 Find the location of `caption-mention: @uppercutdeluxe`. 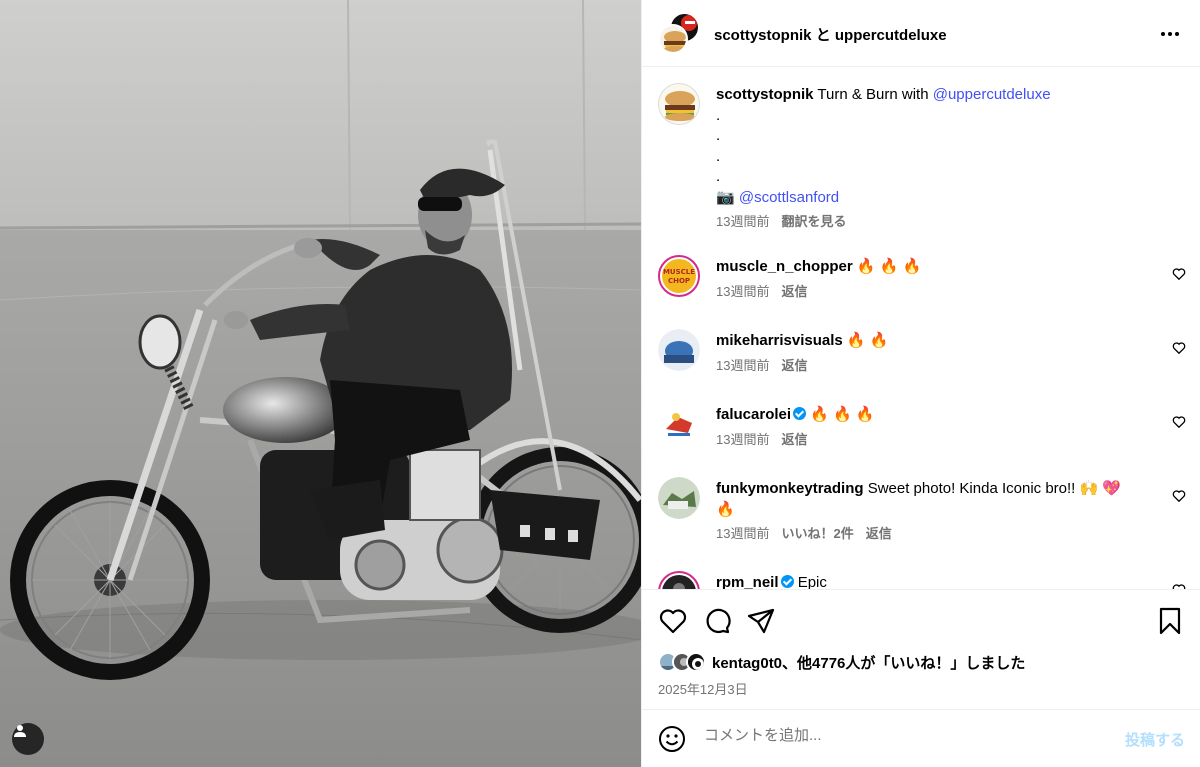

caption-mention: @uppercutdeluxe is located at coordinates (992, 94).